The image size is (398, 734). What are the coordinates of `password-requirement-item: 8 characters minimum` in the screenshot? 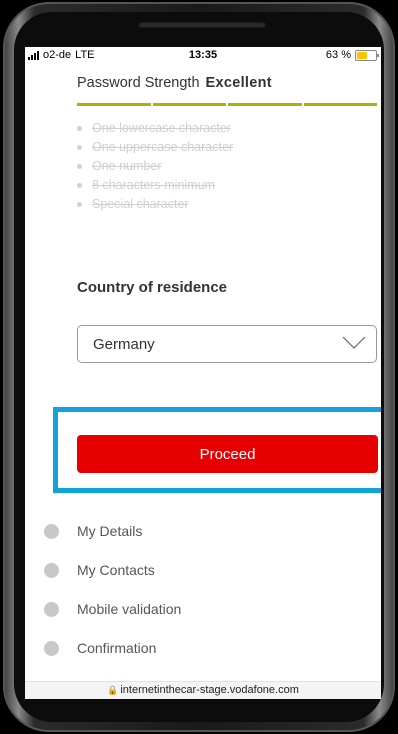 It's located at (155, 185).